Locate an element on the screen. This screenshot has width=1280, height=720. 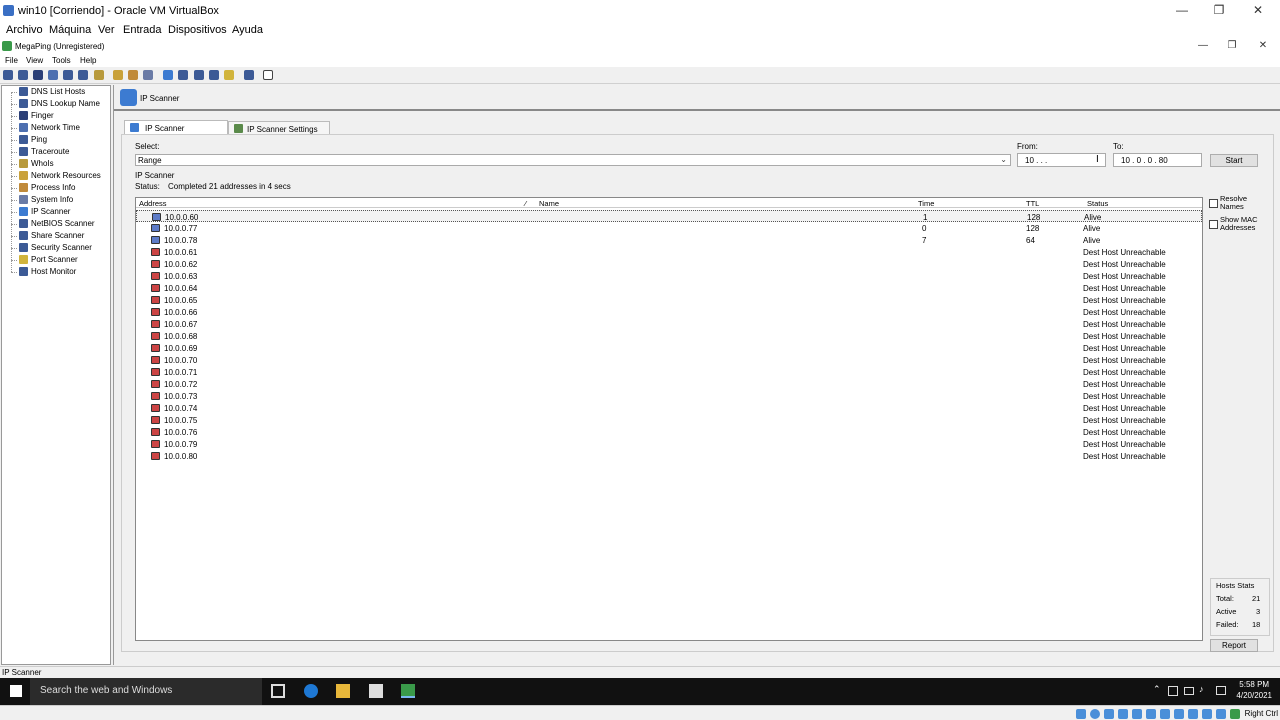
show-mac-checkbox is located at coordinates (1213, 224).